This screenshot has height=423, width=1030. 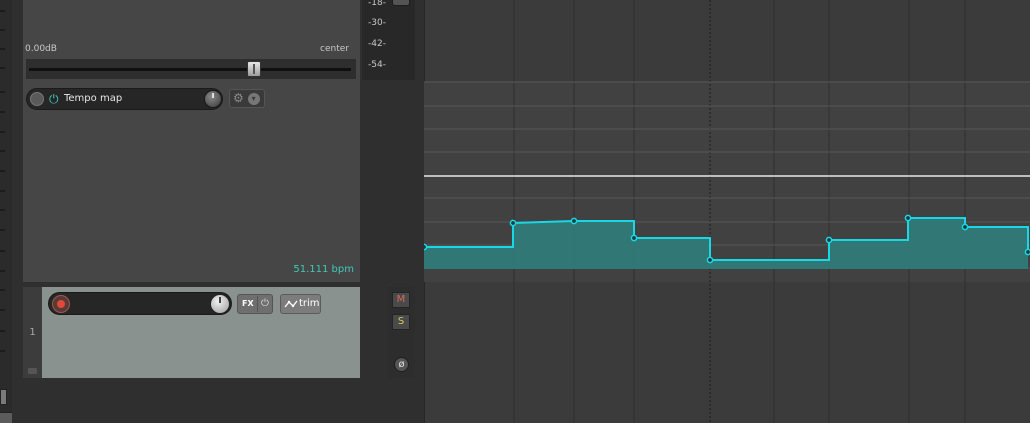 I want to click on gear-icon: ⚙, so click(x=238, y=98).